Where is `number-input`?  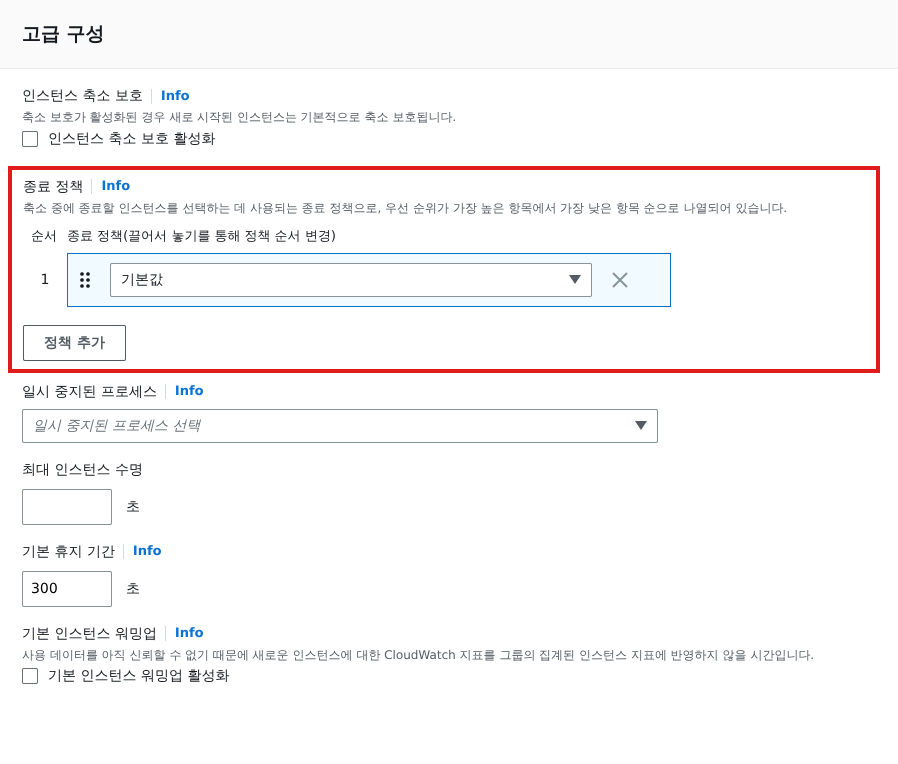 number-input is located at coordinates (67, 506).